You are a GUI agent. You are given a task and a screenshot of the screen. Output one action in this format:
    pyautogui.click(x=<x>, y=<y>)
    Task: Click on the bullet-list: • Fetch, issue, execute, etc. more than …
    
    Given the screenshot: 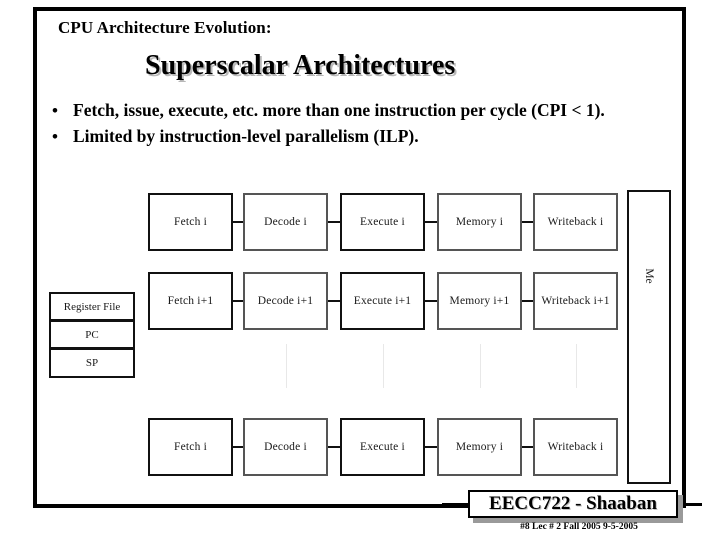 What is the action you would take?
    pyautogui.click(x=347, y=124)
    